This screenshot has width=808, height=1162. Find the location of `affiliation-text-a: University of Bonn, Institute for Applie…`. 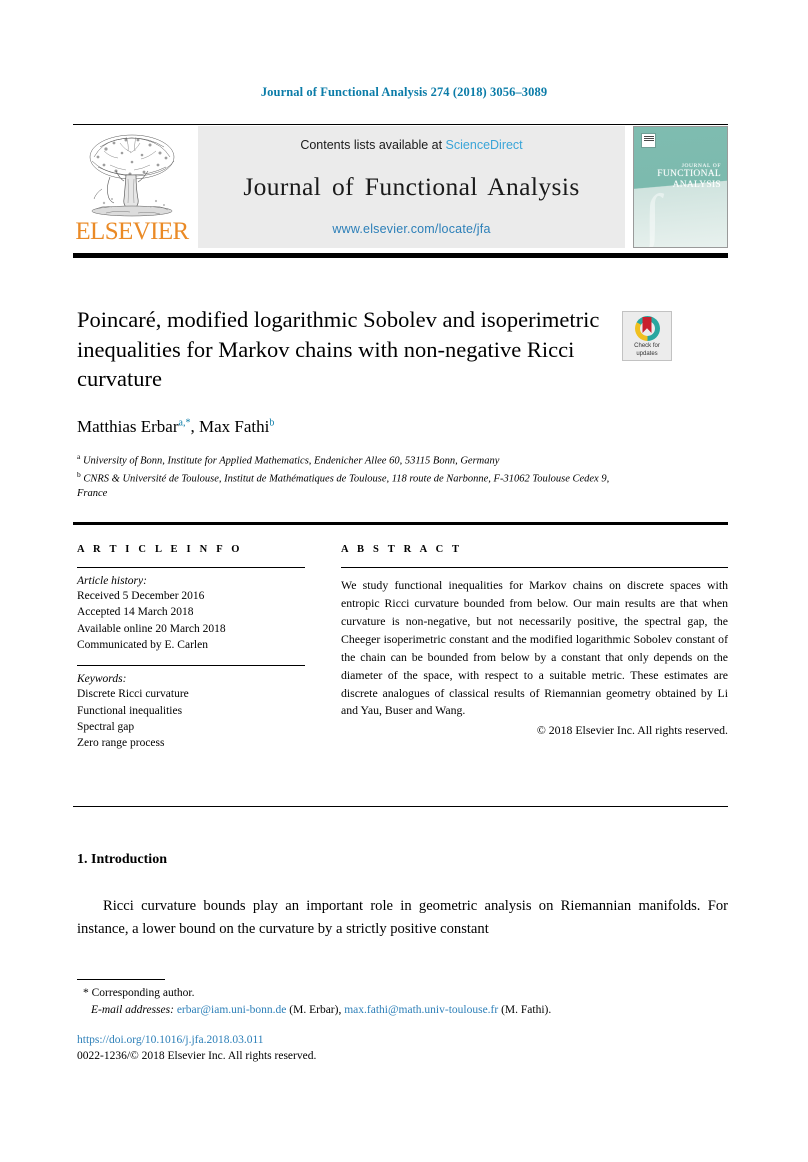

affiliation-text-a: University of Bonn, Institute for Applie… is located at coordinates (291, 461).